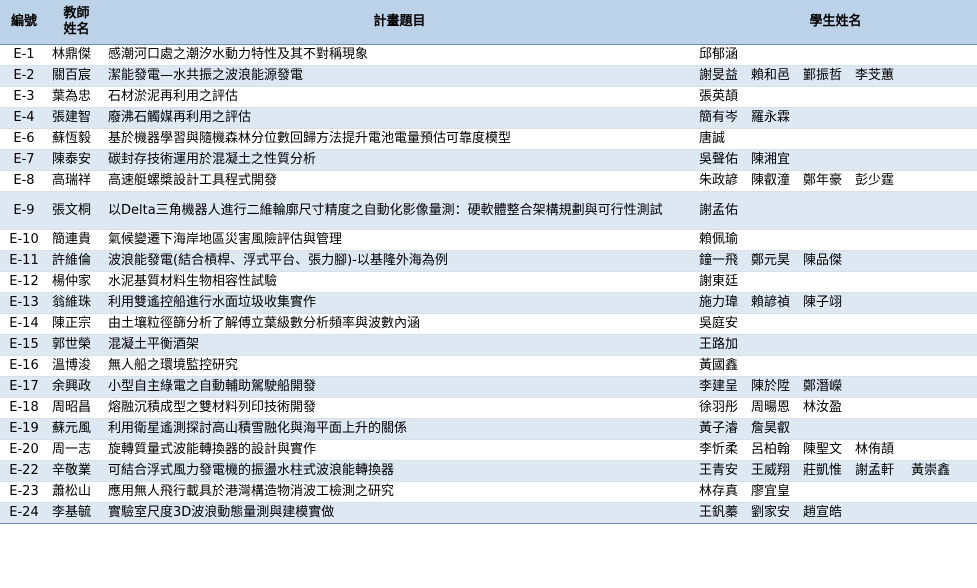 Image resolution: width=977 pixels, height=588 pixels. I want to click on row-project: 實驗室尺度3D波浪動態量測與建模實做, so click(399, 513).